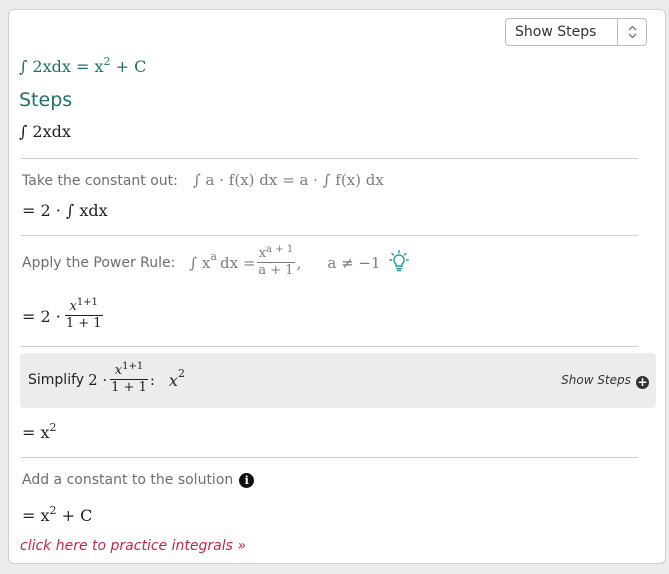 The width and height of the screenshot is (669, 574). I want to click on plus-circle-icon: +, so click(642, 382).